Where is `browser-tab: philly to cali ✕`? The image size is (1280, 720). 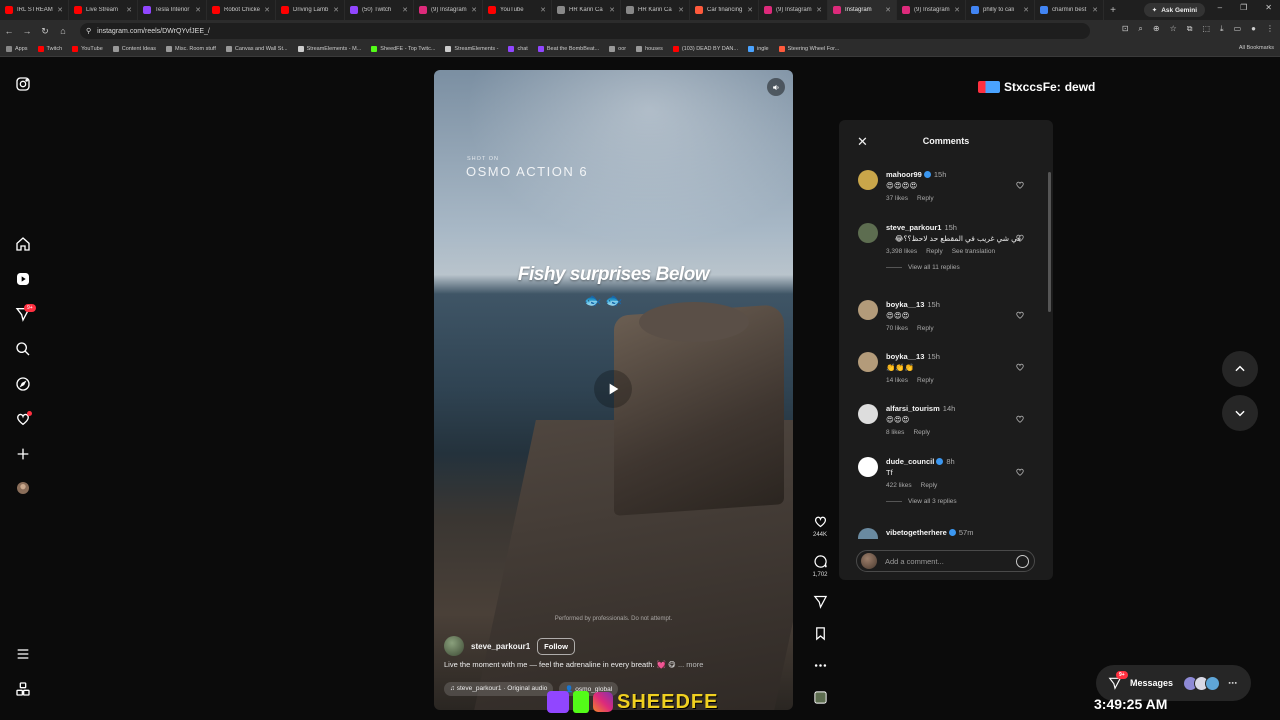
browser-tab: philly to cali ✕ is located at coordinates (1000, 10).